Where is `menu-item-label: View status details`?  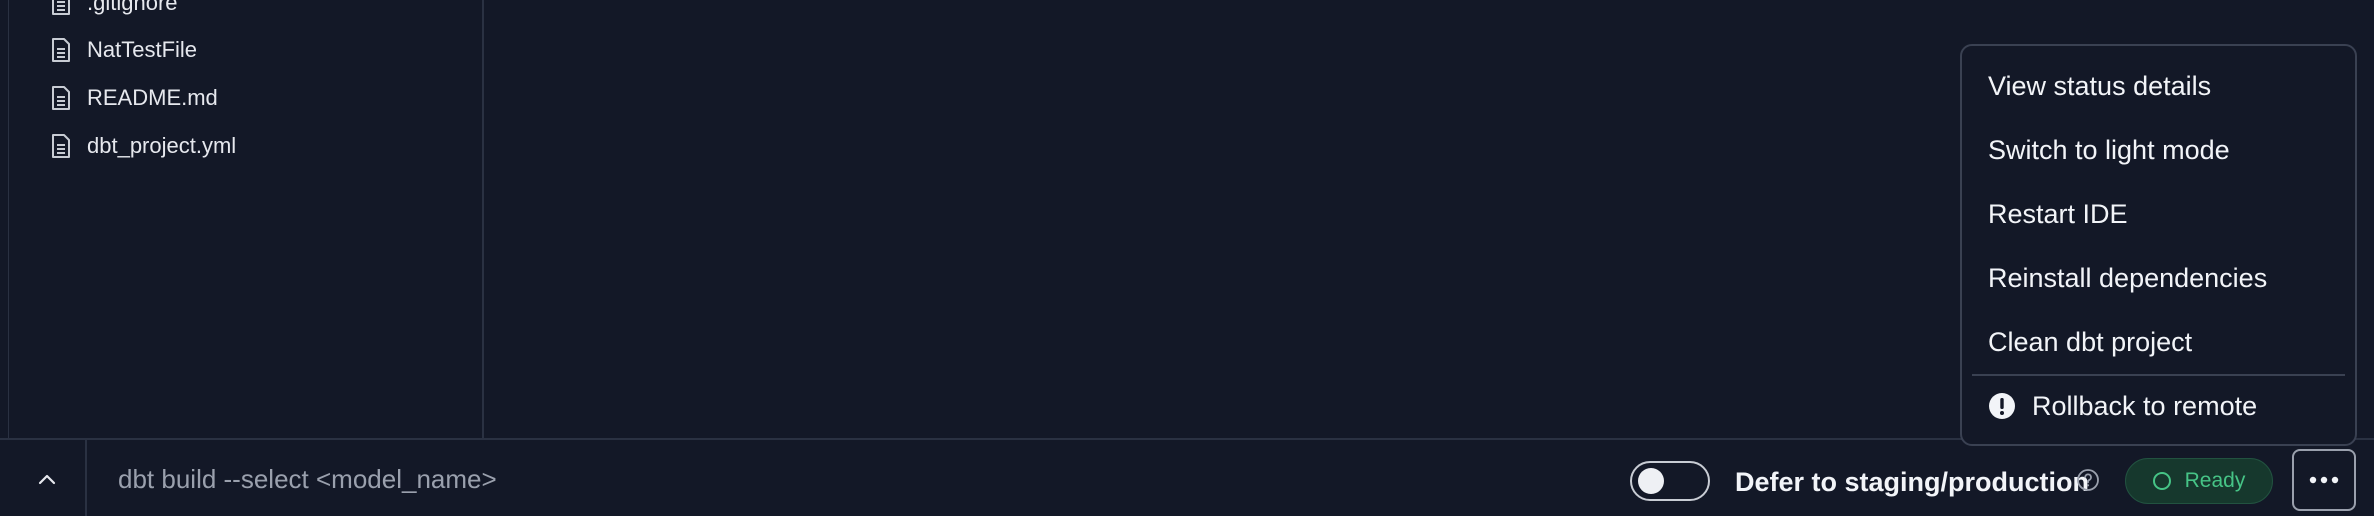 menu-item-label: View status details is located at coordinates (2100, 85).